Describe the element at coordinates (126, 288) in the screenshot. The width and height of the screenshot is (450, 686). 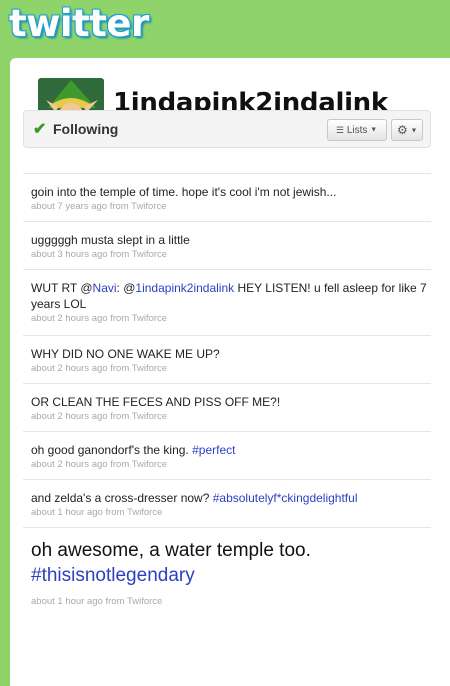
I see `tweet-text-segment: : @` at that location.